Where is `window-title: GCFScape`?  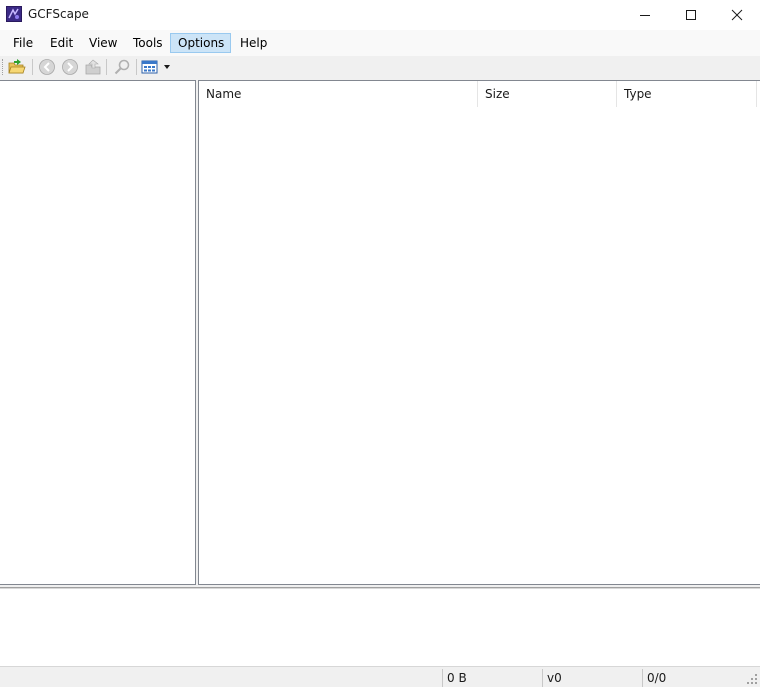
window-title: GCFScape is located at coordinates (58, 14).